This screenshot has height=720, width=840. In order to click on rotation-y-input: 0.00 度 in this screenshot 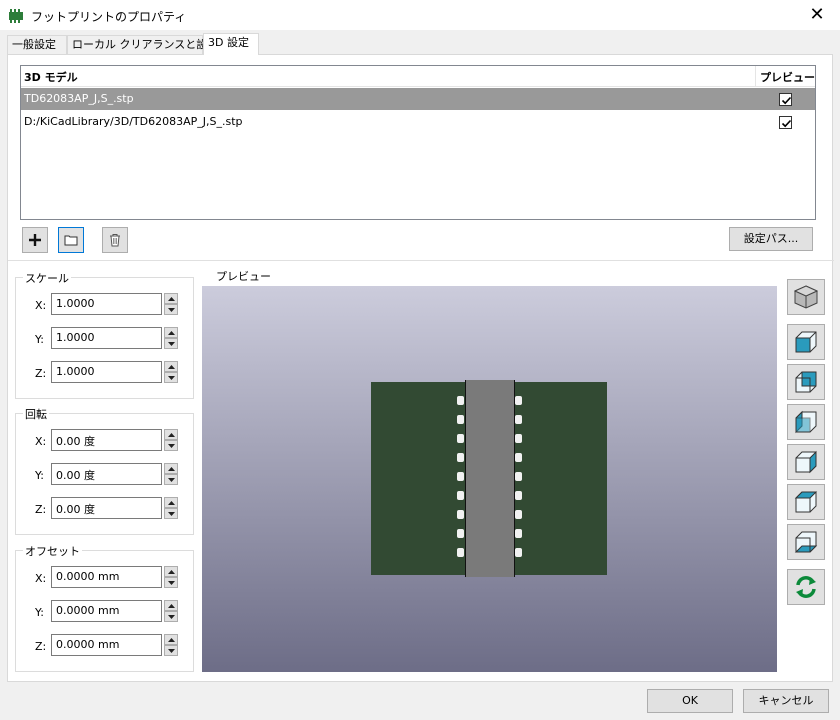, I will do `click(106, 474)`.